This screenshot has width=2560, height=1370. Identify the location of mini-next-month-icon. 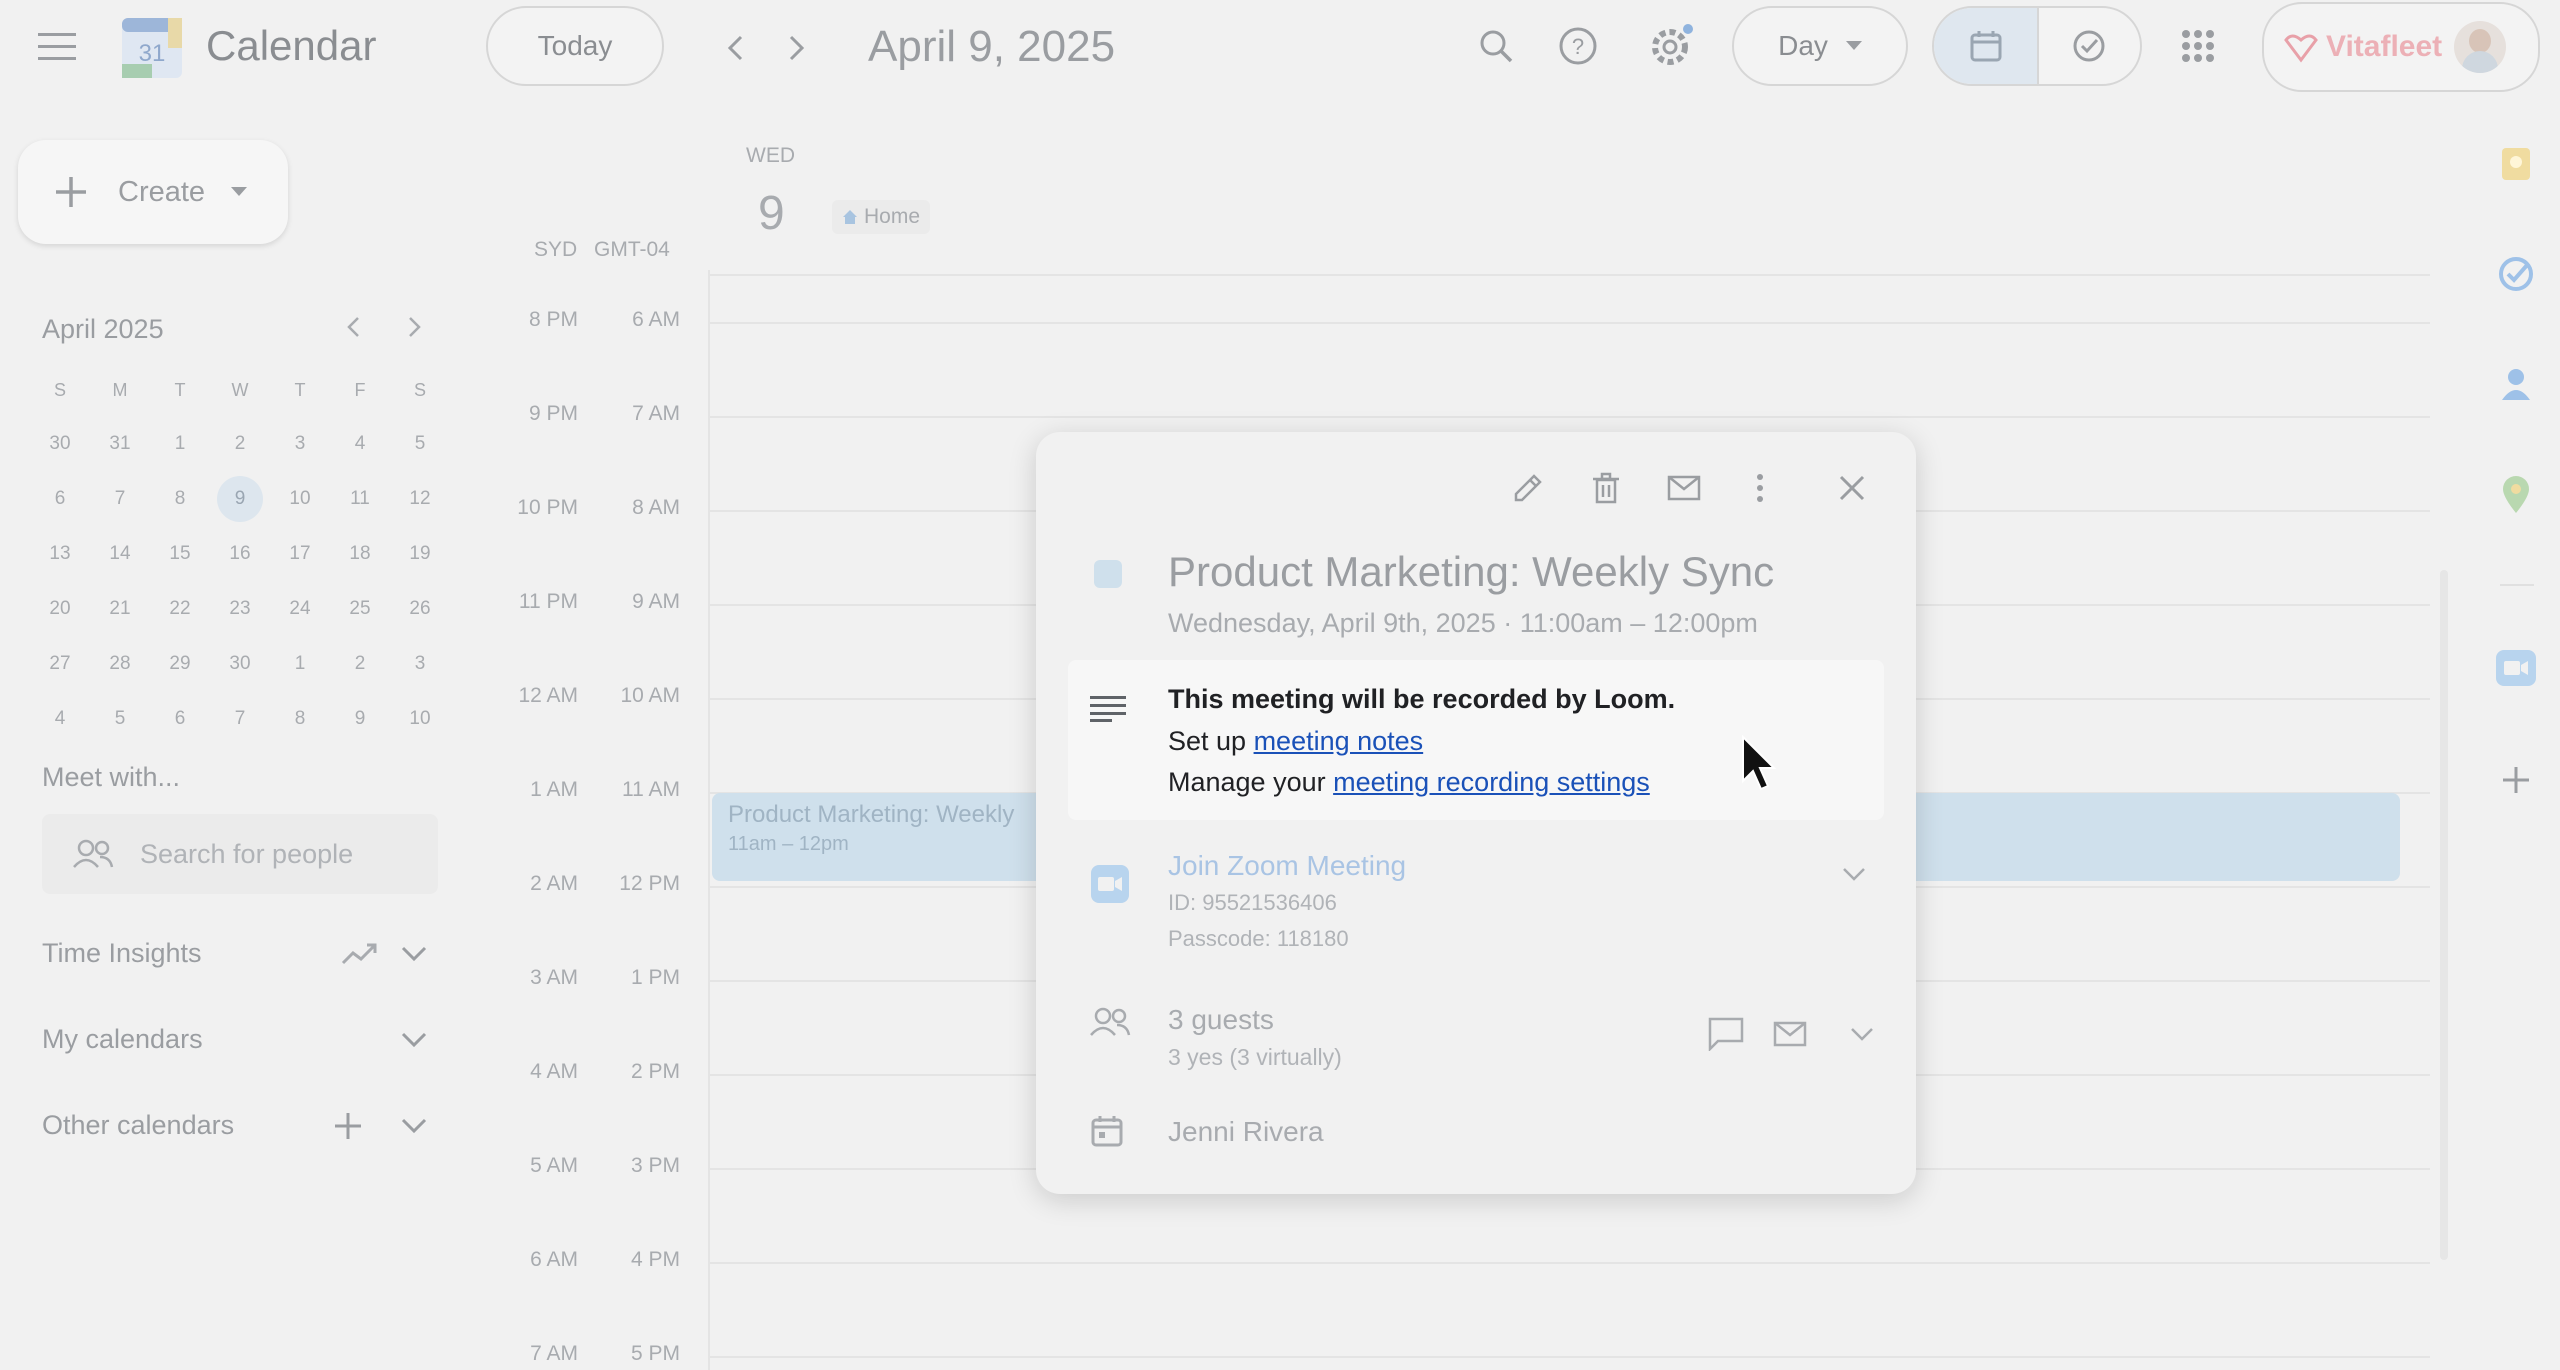
(415, 327).